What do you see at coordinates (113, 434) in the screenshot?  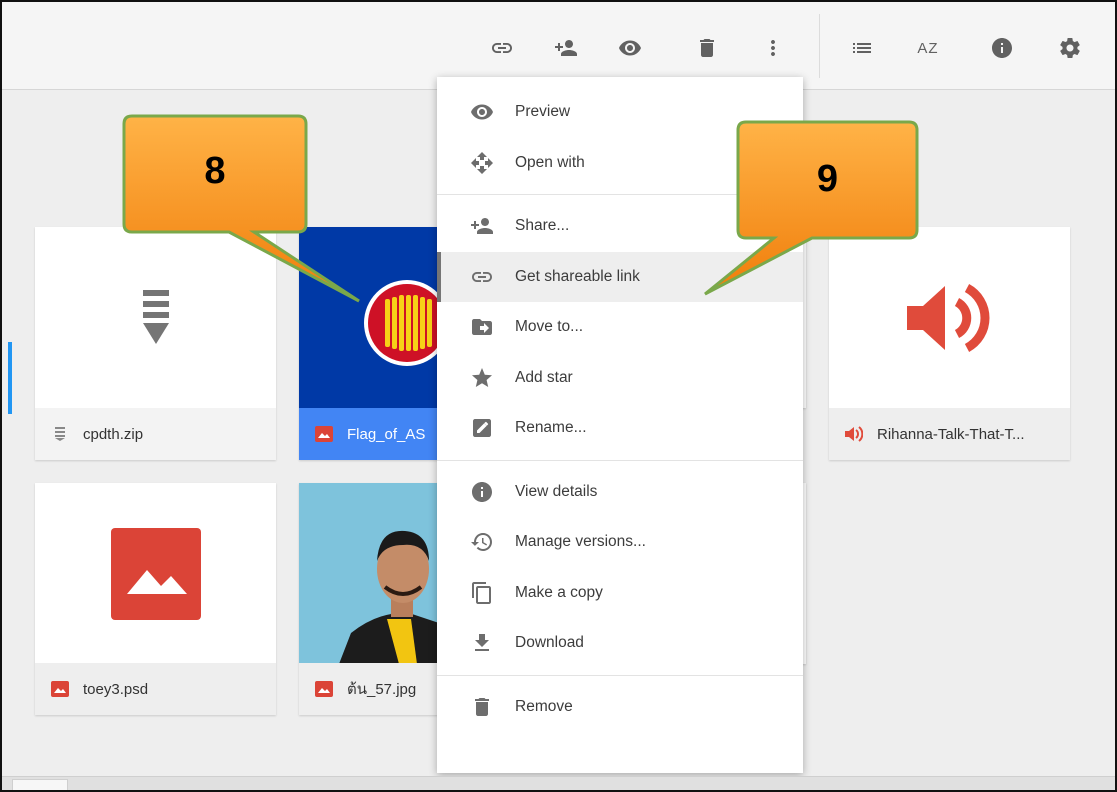 I see `file-name: cpdth.zip` at bounding box center [113, 434].